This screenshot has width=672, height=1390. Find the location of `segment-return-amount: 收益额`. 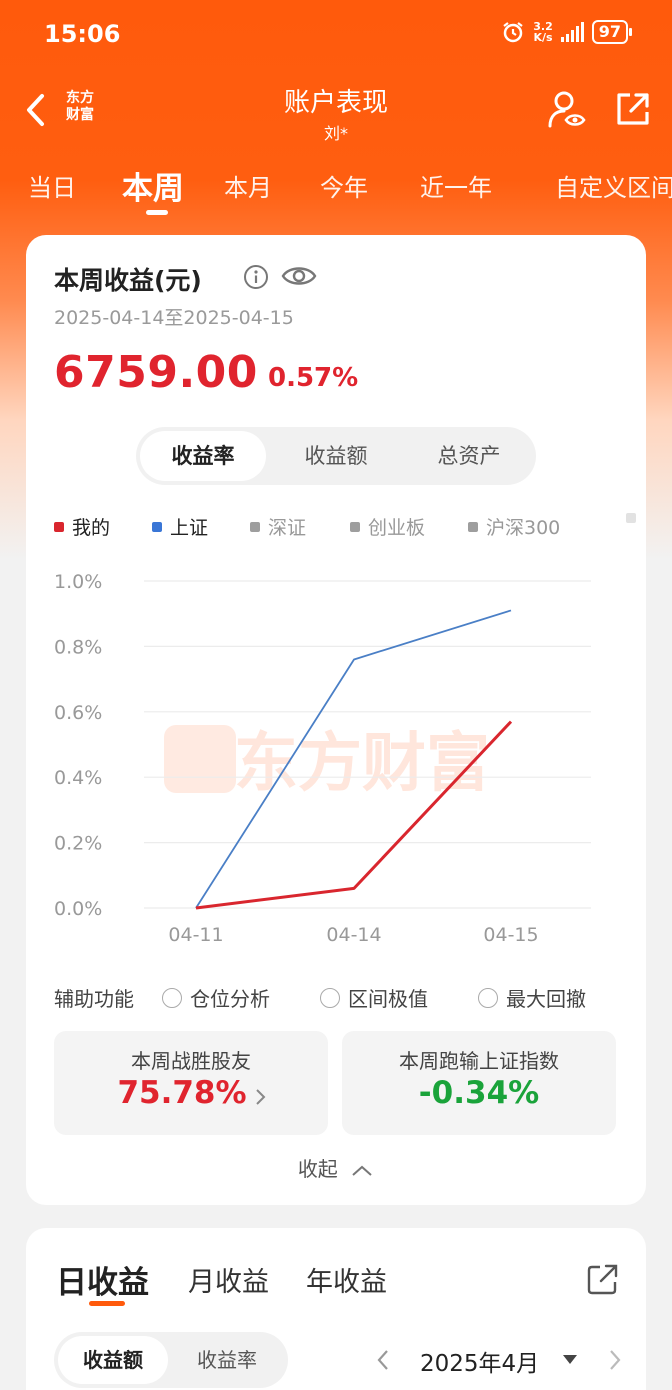

segment-return-amount: 收益额 is located at coordinates (336, 456).